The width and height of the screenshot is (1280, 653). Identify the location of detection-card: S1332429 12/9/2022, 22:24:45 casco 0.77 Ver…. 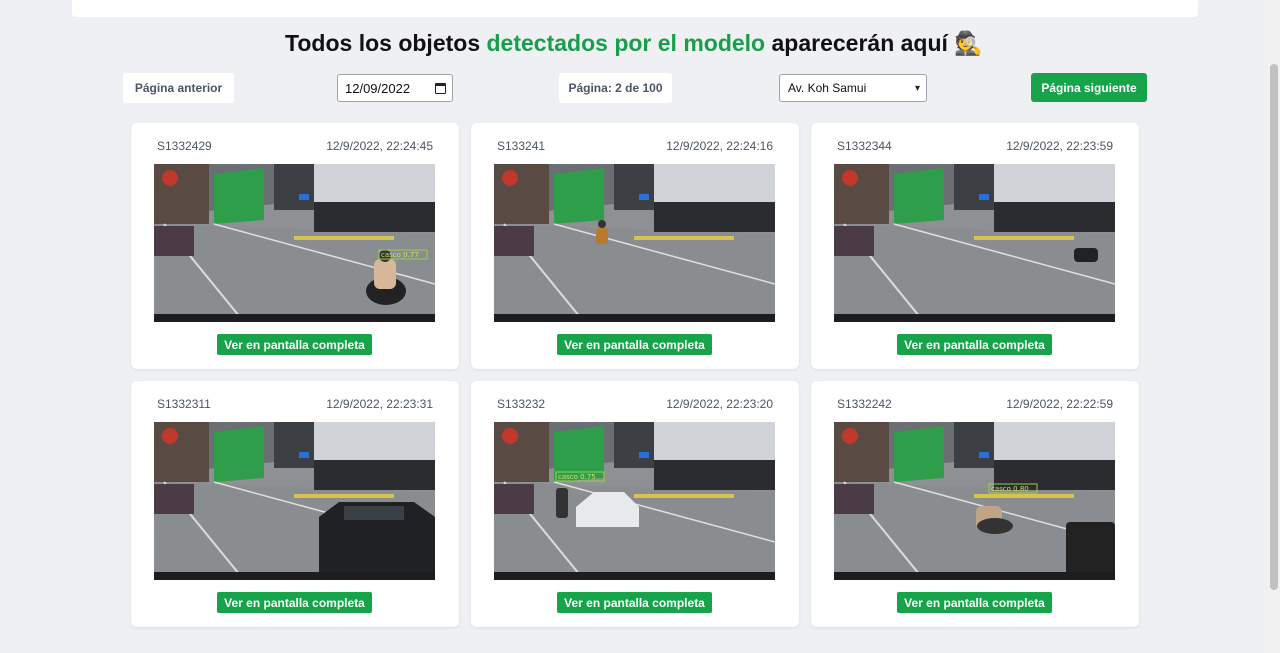
(295, 246).